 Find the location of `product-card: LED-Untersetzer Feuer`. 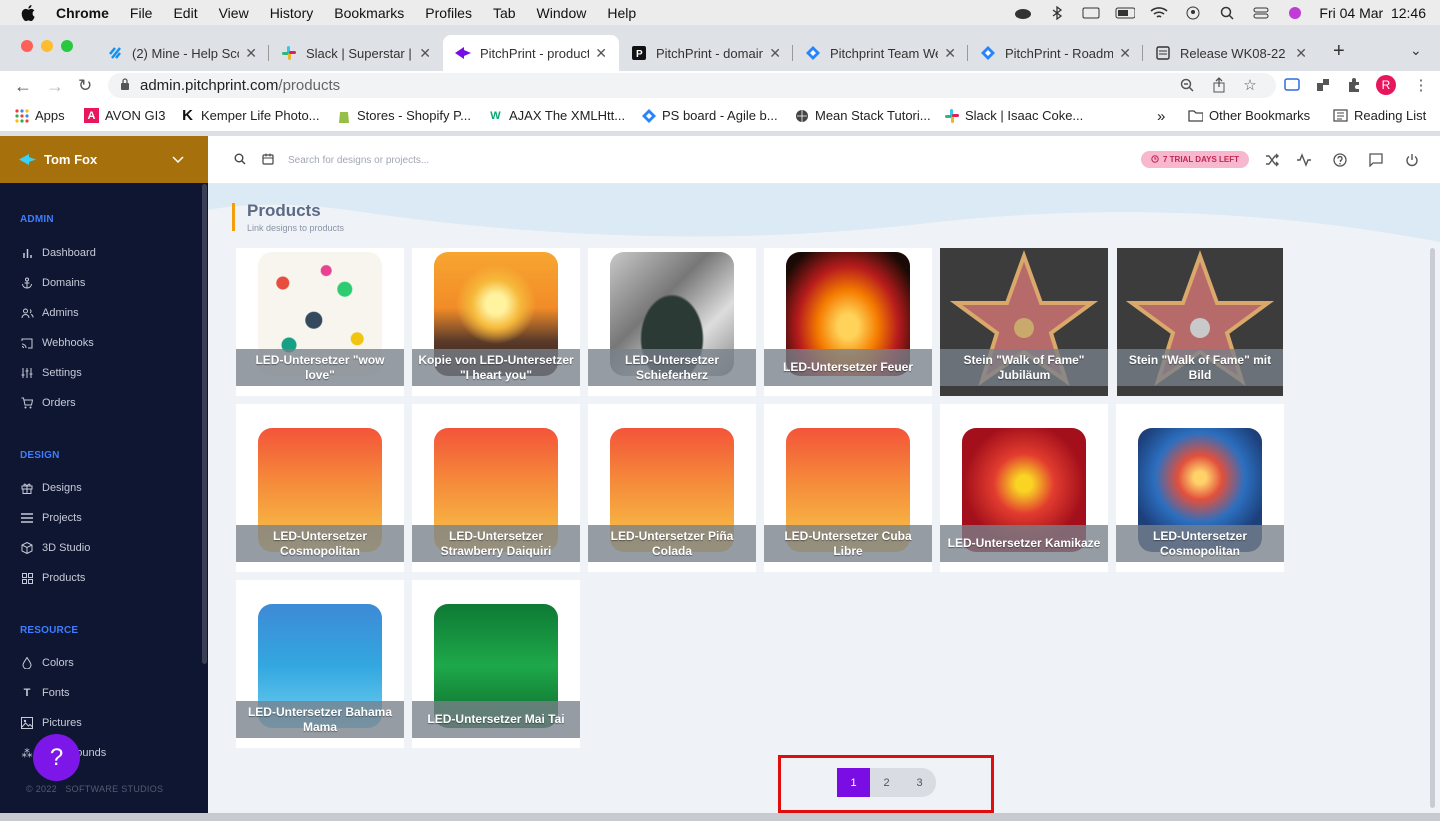

product-card: LED-Untersetzer Feuer is located at coordinates (848, 322).